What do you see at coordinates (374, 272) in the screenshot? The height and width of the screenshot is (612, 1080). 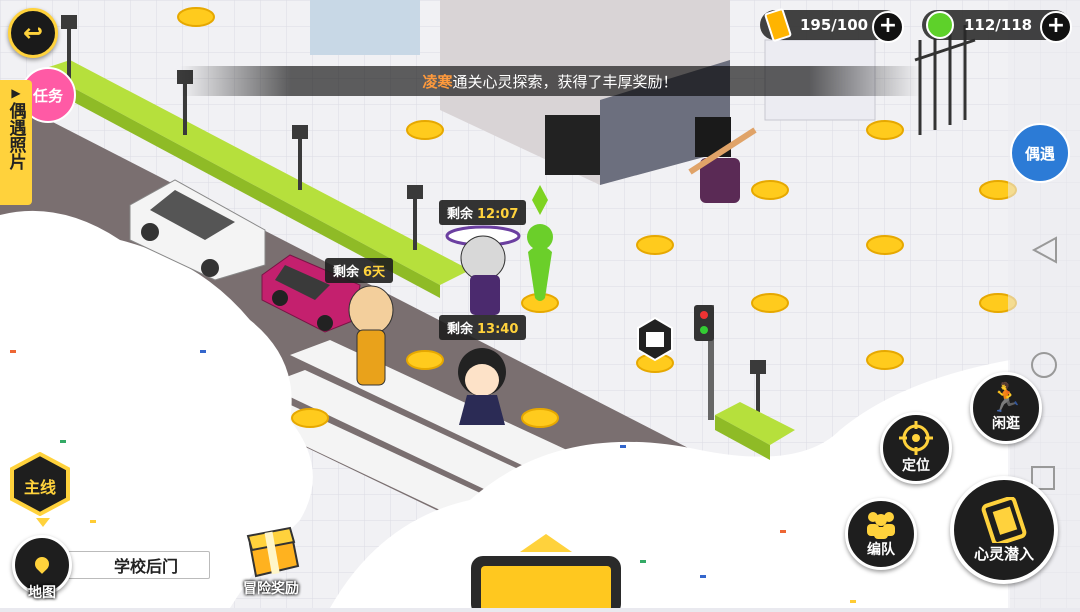 I see `timer-value: 6天` at bounding box center [374, 272].